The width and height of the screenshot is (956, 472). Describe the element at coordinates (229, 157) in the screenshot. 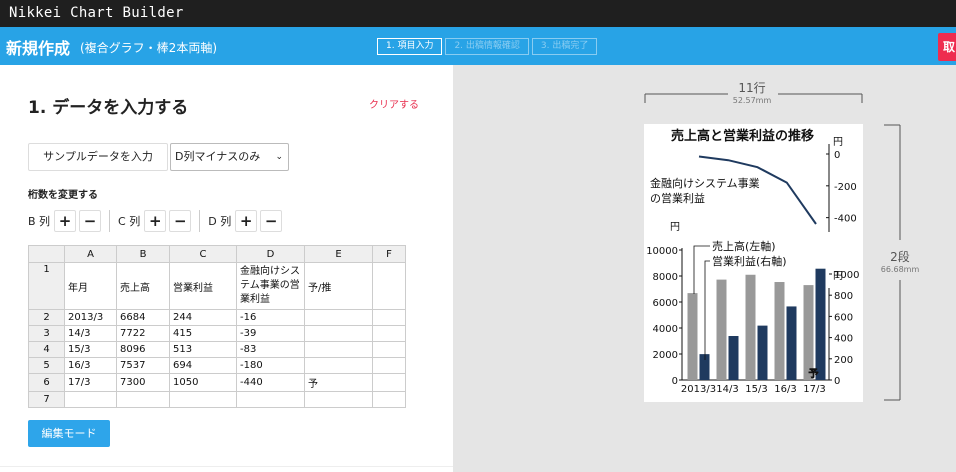

I see `sample-select: D列マイナスのみ ⌄` at that location.